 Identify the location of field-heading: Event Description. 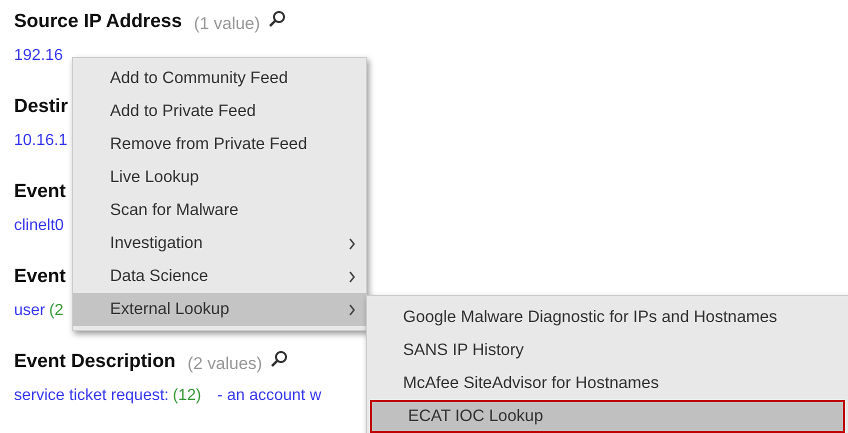
(95, 362).